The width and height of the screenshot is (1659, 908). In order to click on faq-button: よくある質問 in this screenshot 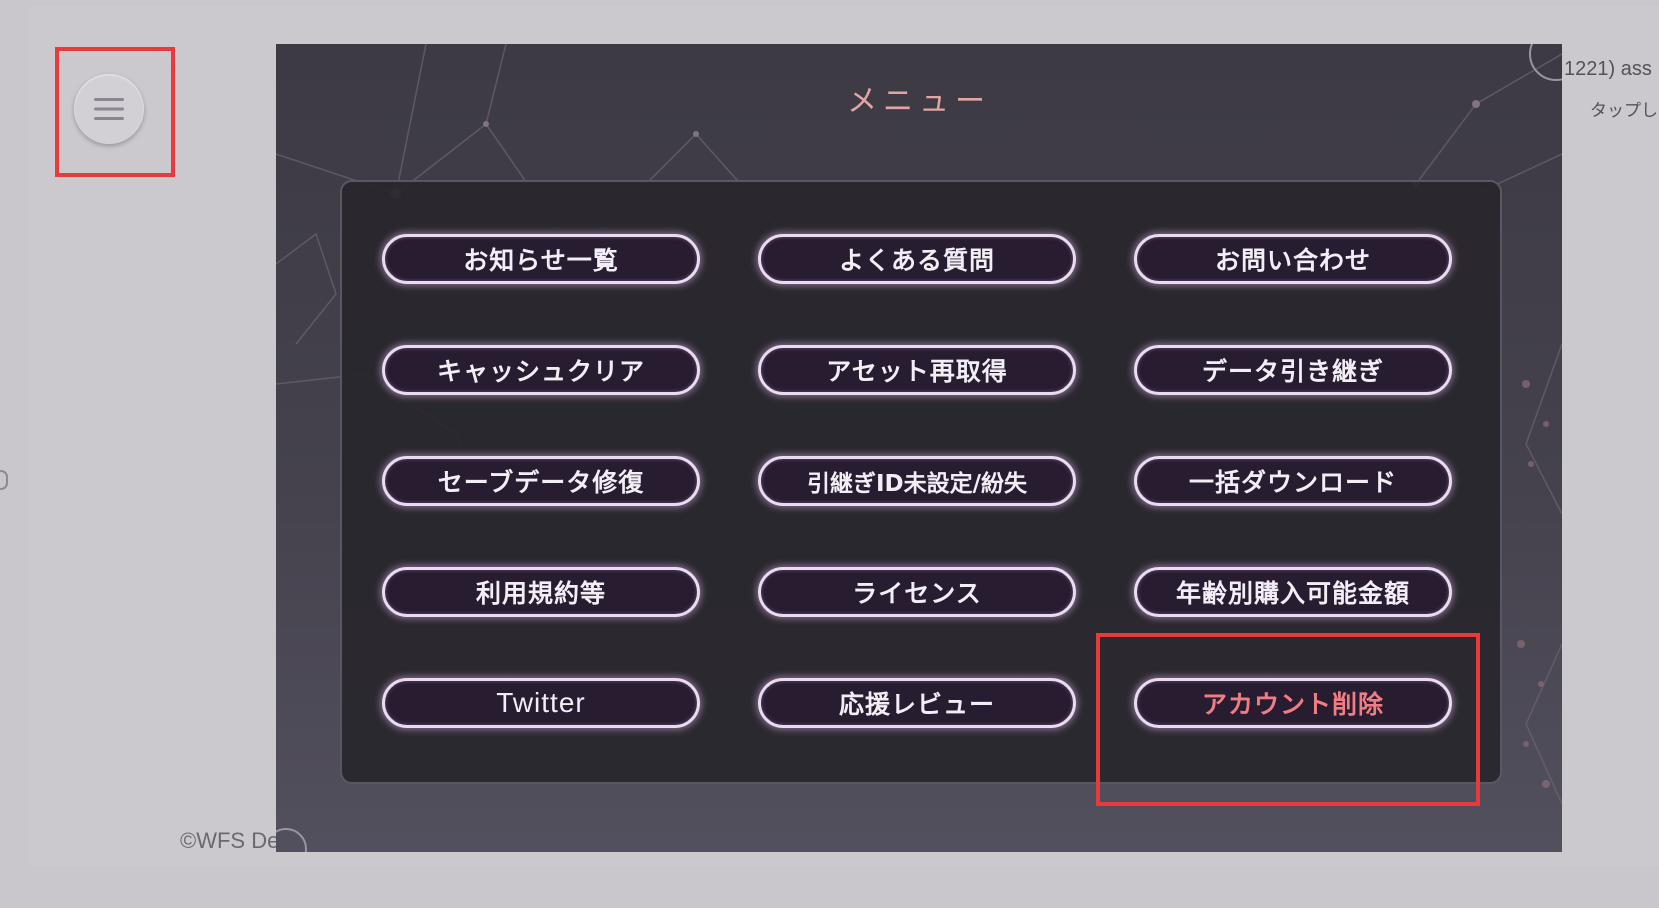, I will do `click(917, 259)`.